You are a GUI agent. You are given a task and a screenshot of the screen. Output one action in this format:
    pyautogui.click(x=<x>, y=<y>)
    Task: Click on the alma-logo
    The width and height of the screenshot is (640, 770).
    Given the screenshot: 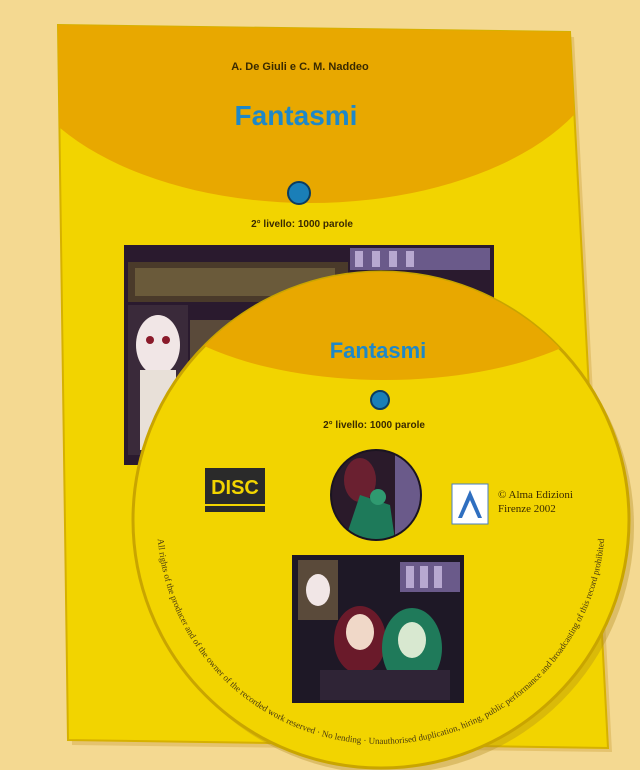 What is the action you would take?
    pyautogui.click(x=470, y=504)
    